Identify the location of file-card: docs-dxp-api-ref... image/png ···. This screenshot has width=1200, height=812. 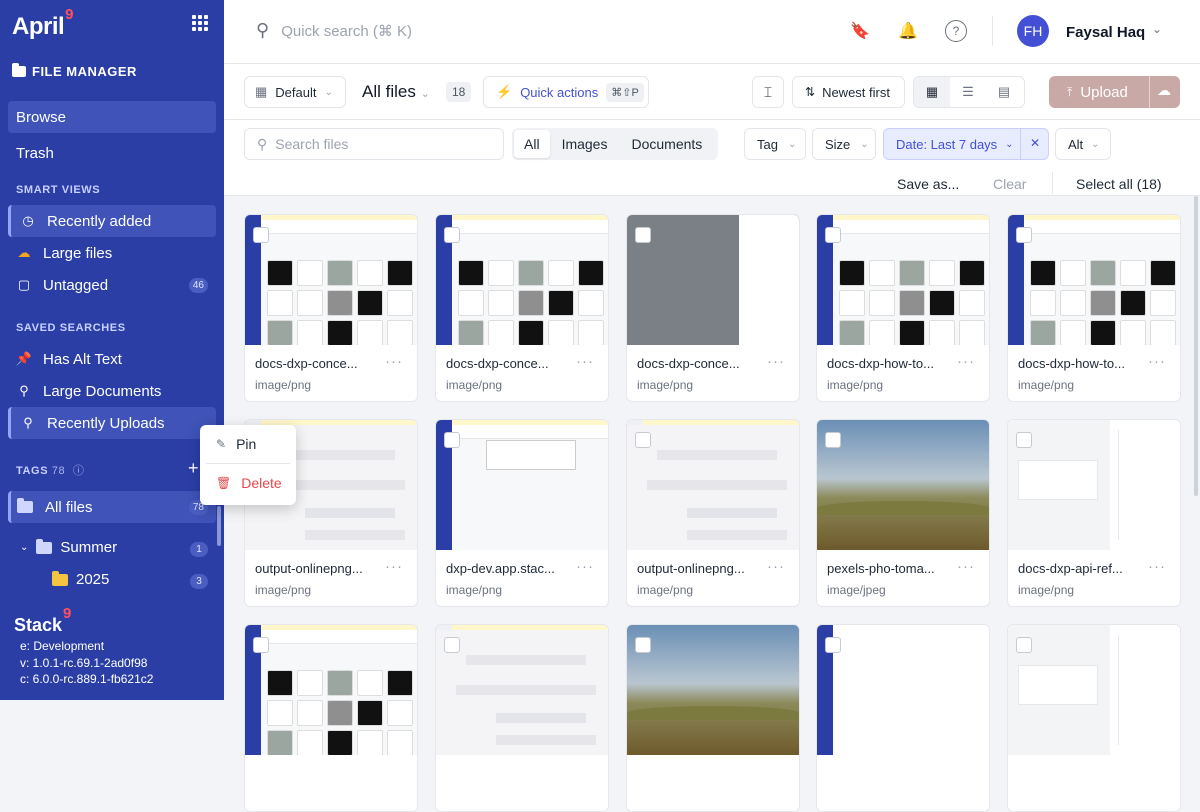
(1094, 513).